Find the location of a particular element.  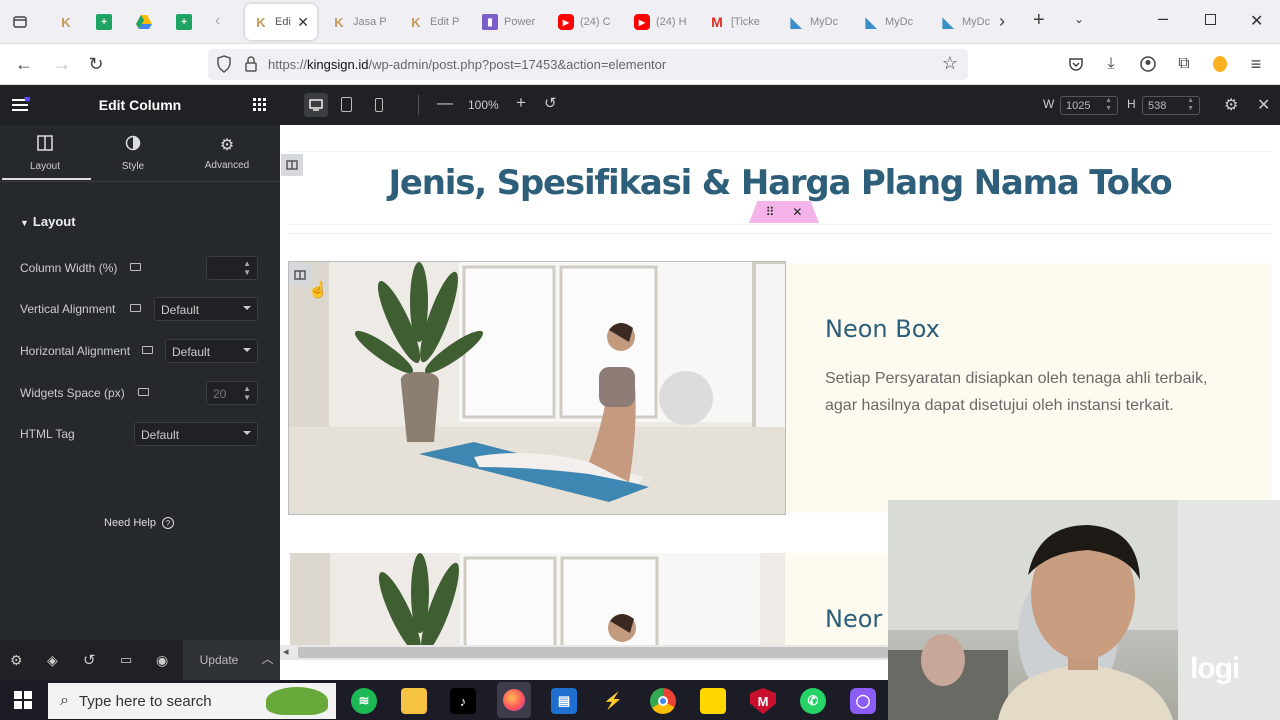

list-all-tabs-icon: ⌄ is located at coordinates (1079, 19).